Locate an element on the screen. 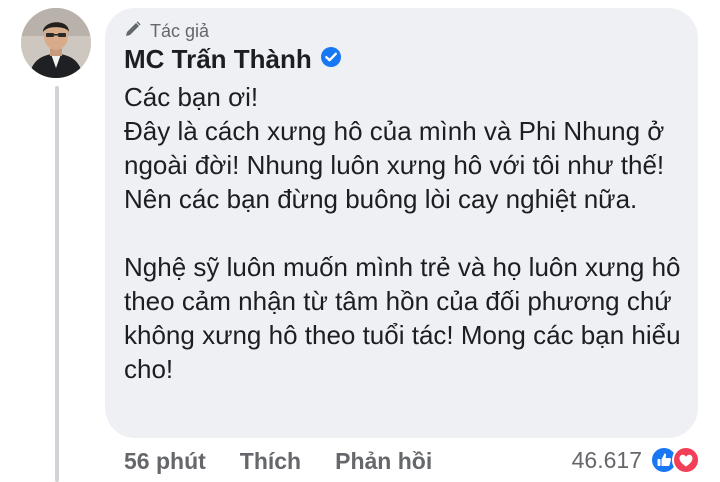 The height and width of the screenshot is (482, 720). comment-actions: 56 phút Thích Phản hồi is located at coordinates (278, 461).